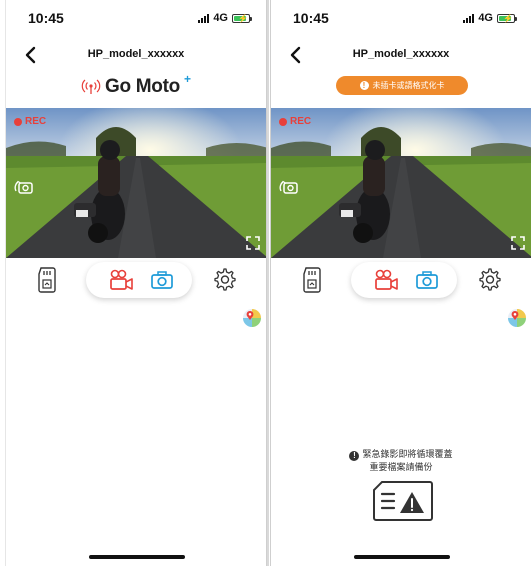  I want to click on sd-card-warning-banner: ! 未插卡或請格式化卡, so click(402, 85).